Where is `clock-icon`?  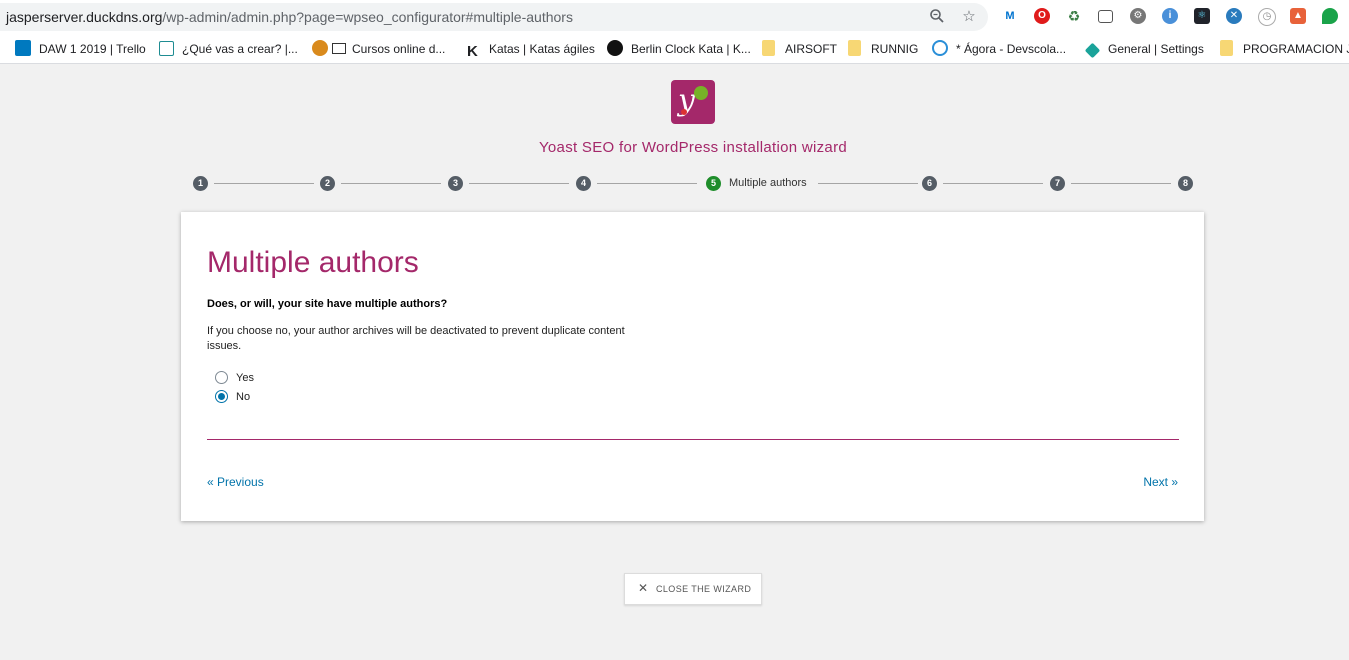
clock-icon is located at coordinates (615, 48).